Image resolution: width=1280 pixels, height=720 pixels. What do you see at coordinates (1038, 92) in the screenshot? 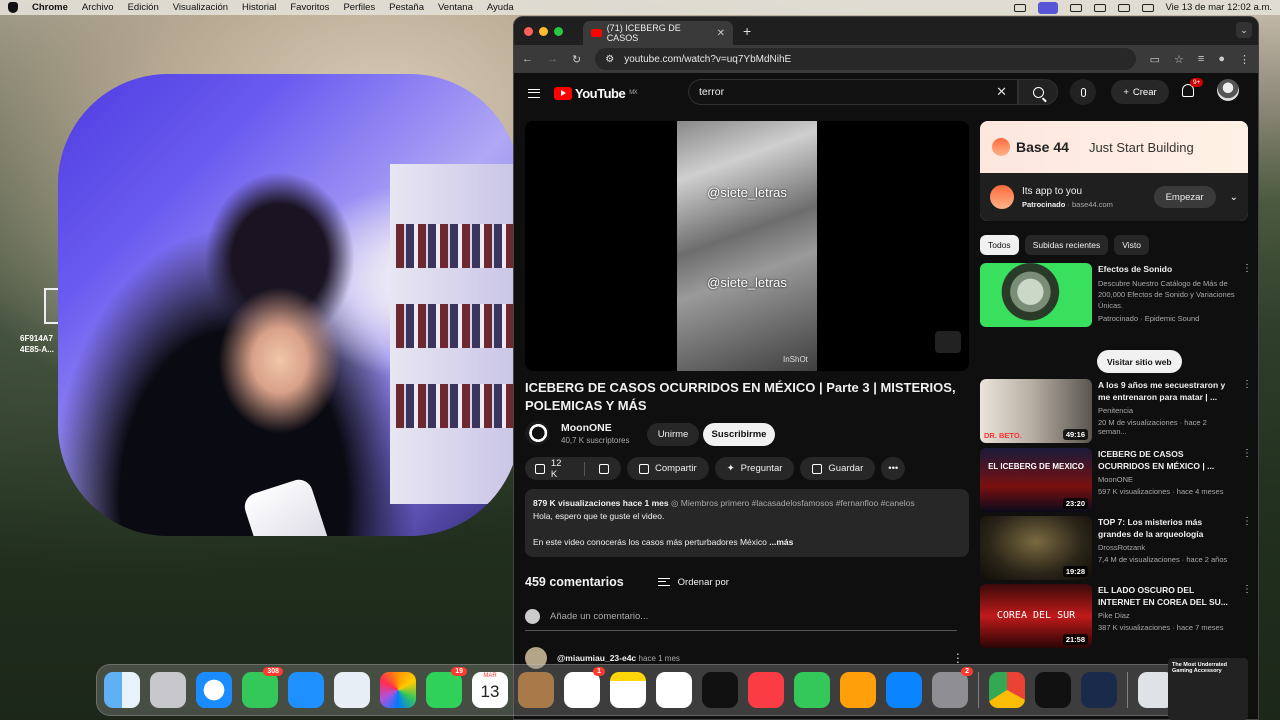
I see `search-button` at bounding box center [1038, 92].